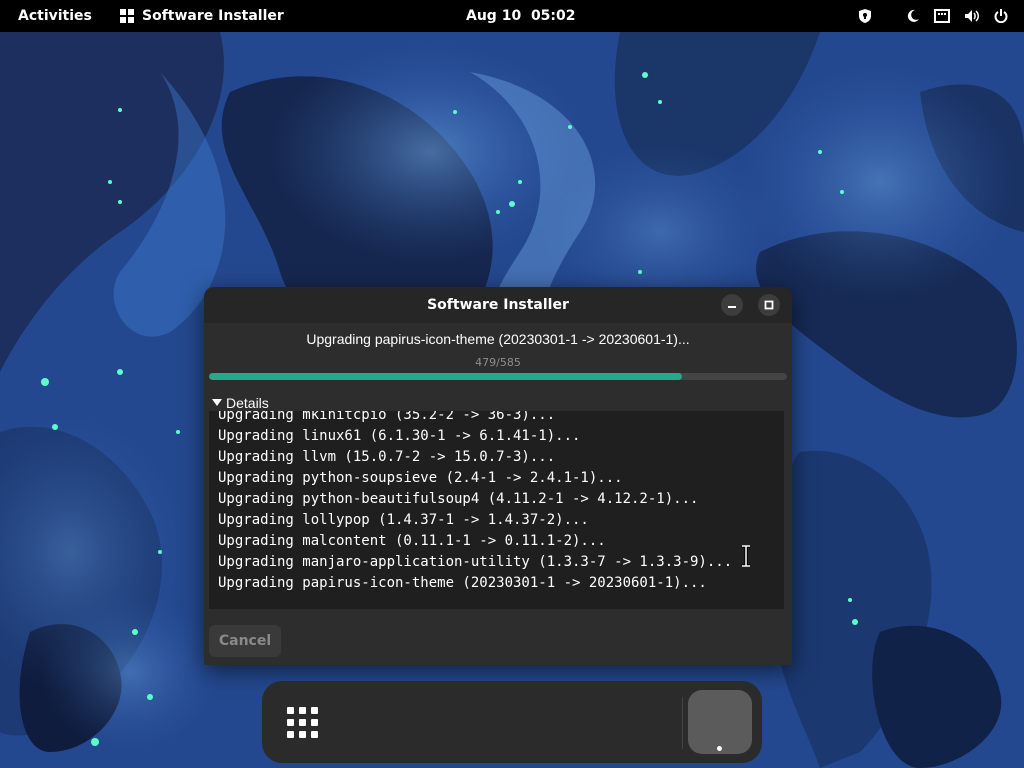 This screenshot has height=768, width=1024. I want to click on app-grid-icon, so click(127, 16).